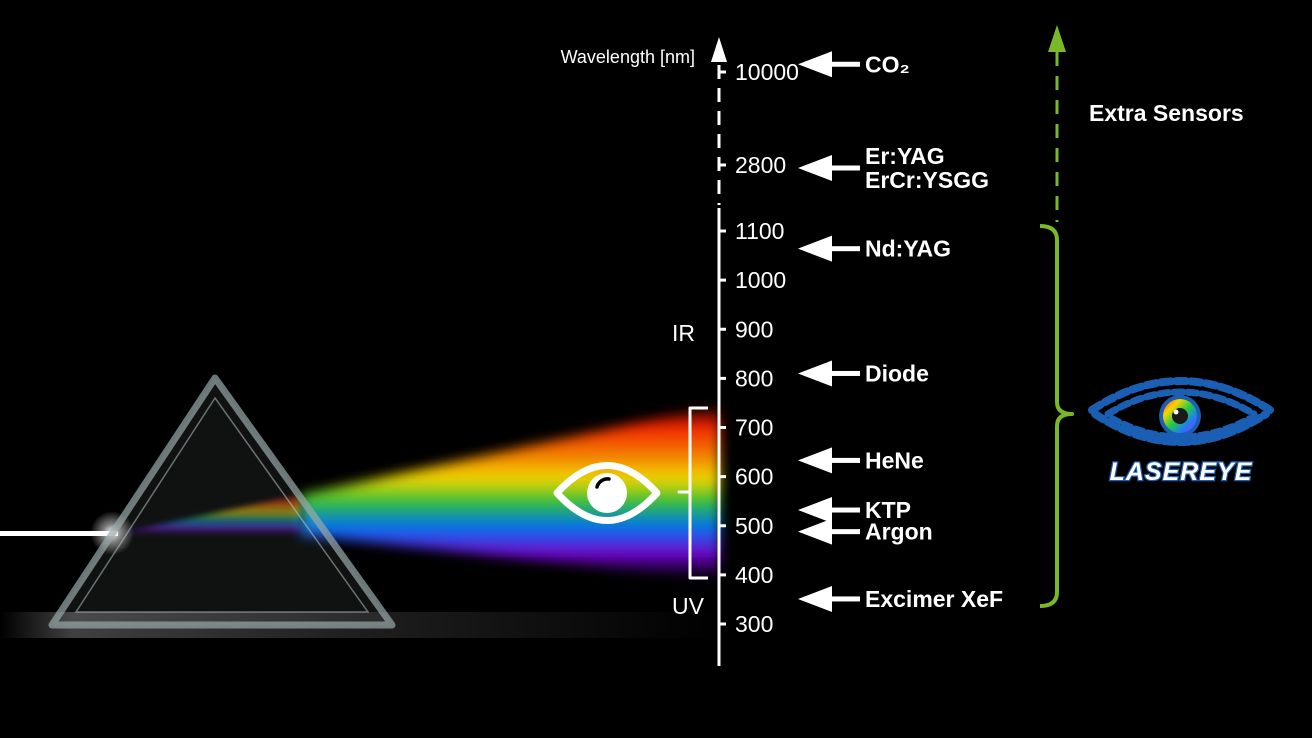 This screenshot has height=738, width=1312. What do you see at coordinates (894, 460) in the screenshot?
I see `laser-label: HeNe` at bounding box center [894, 460].